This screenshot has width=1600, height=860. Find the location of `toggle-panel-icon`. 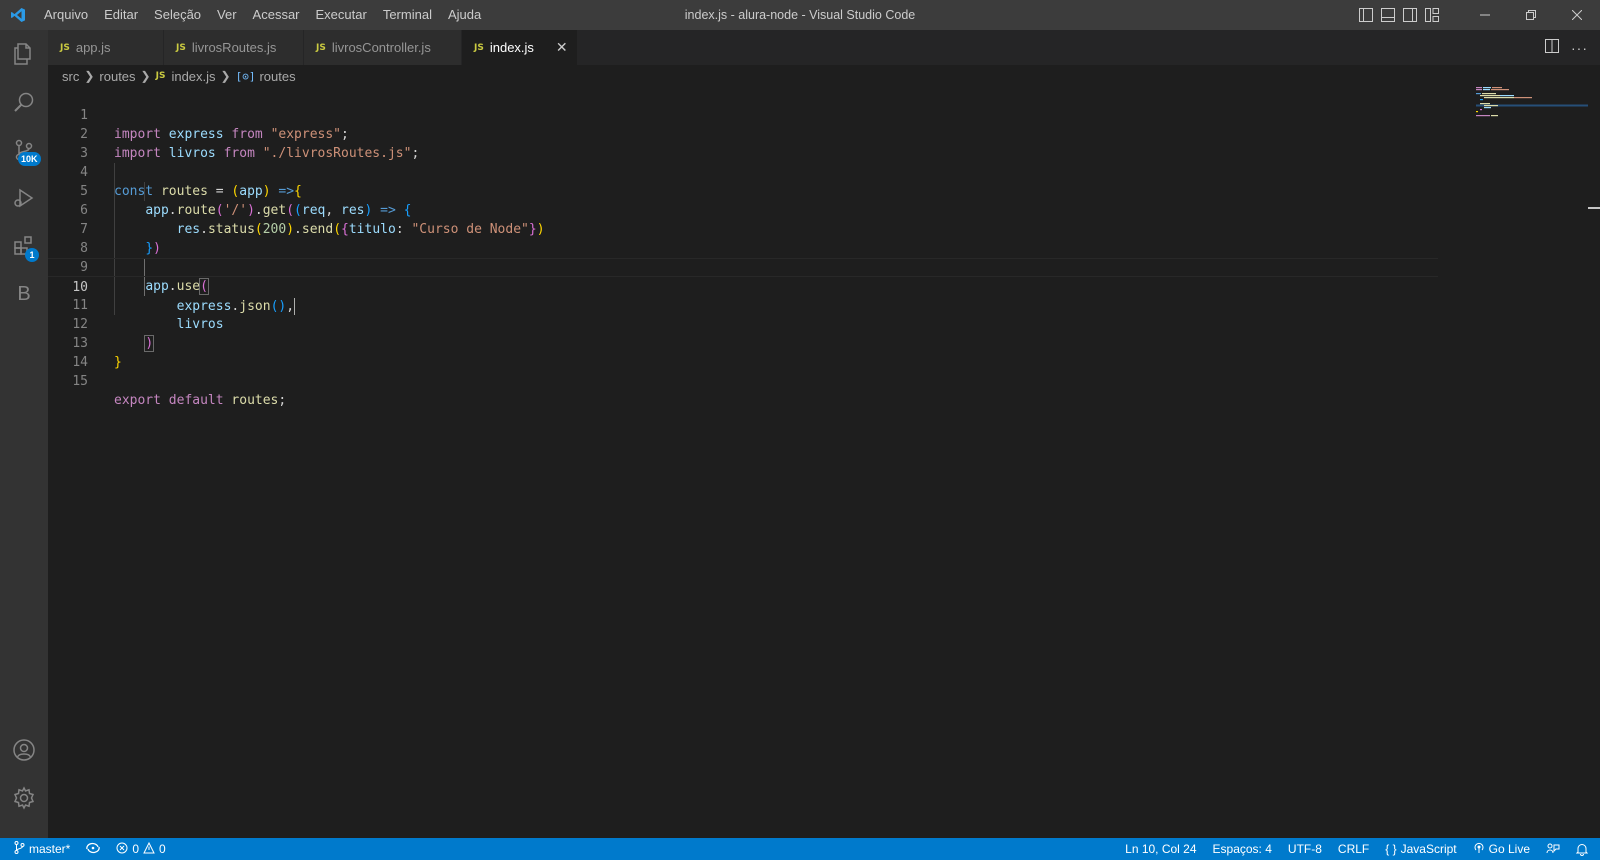

toggle-panel-icon is located at coordinates (1388, 15).